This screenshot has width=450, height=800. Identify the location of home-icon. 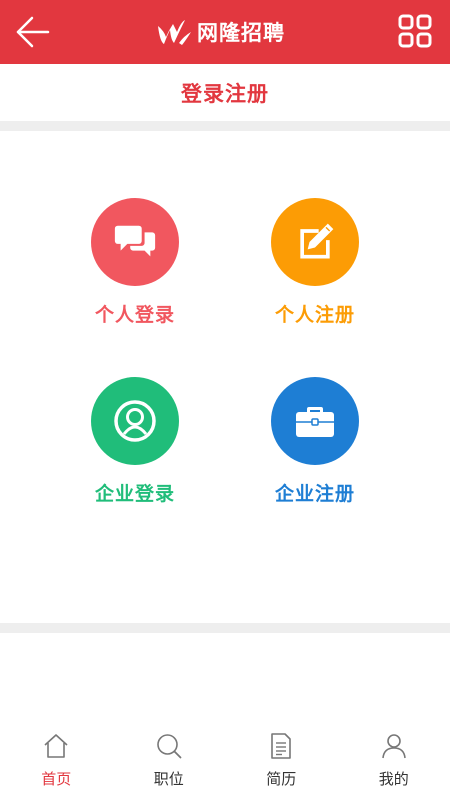
(56, 746).